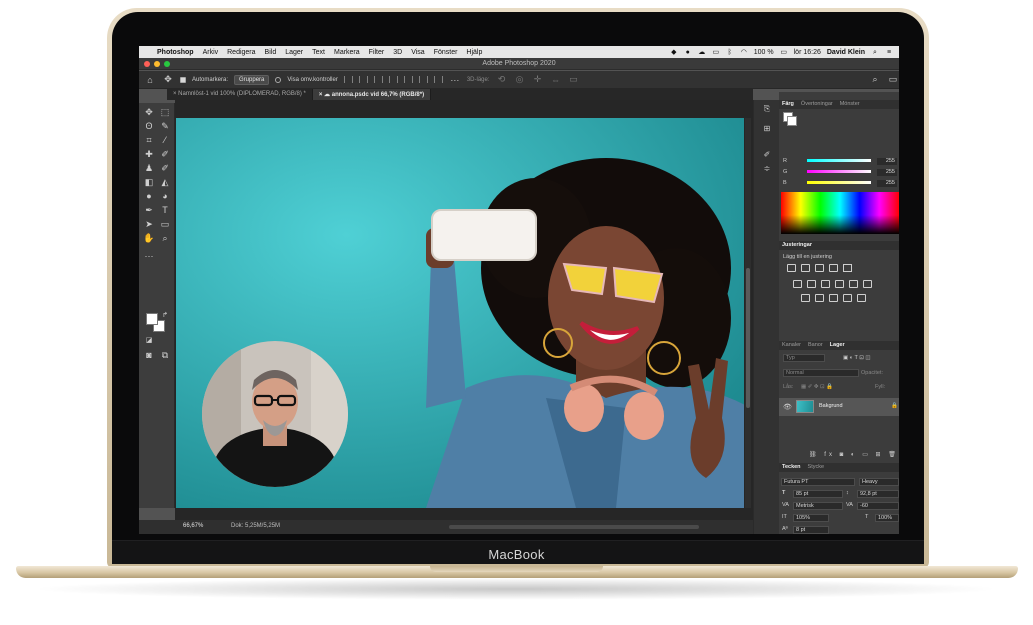 The height and width of the screenshot is (625, 1033). What do you see at coordinates (372, 94) in the screenshot?
I see `tab-annona: × ☁ annona.psdc vid 66,7% (RGB/8*)` at bounding box center [372, 94].